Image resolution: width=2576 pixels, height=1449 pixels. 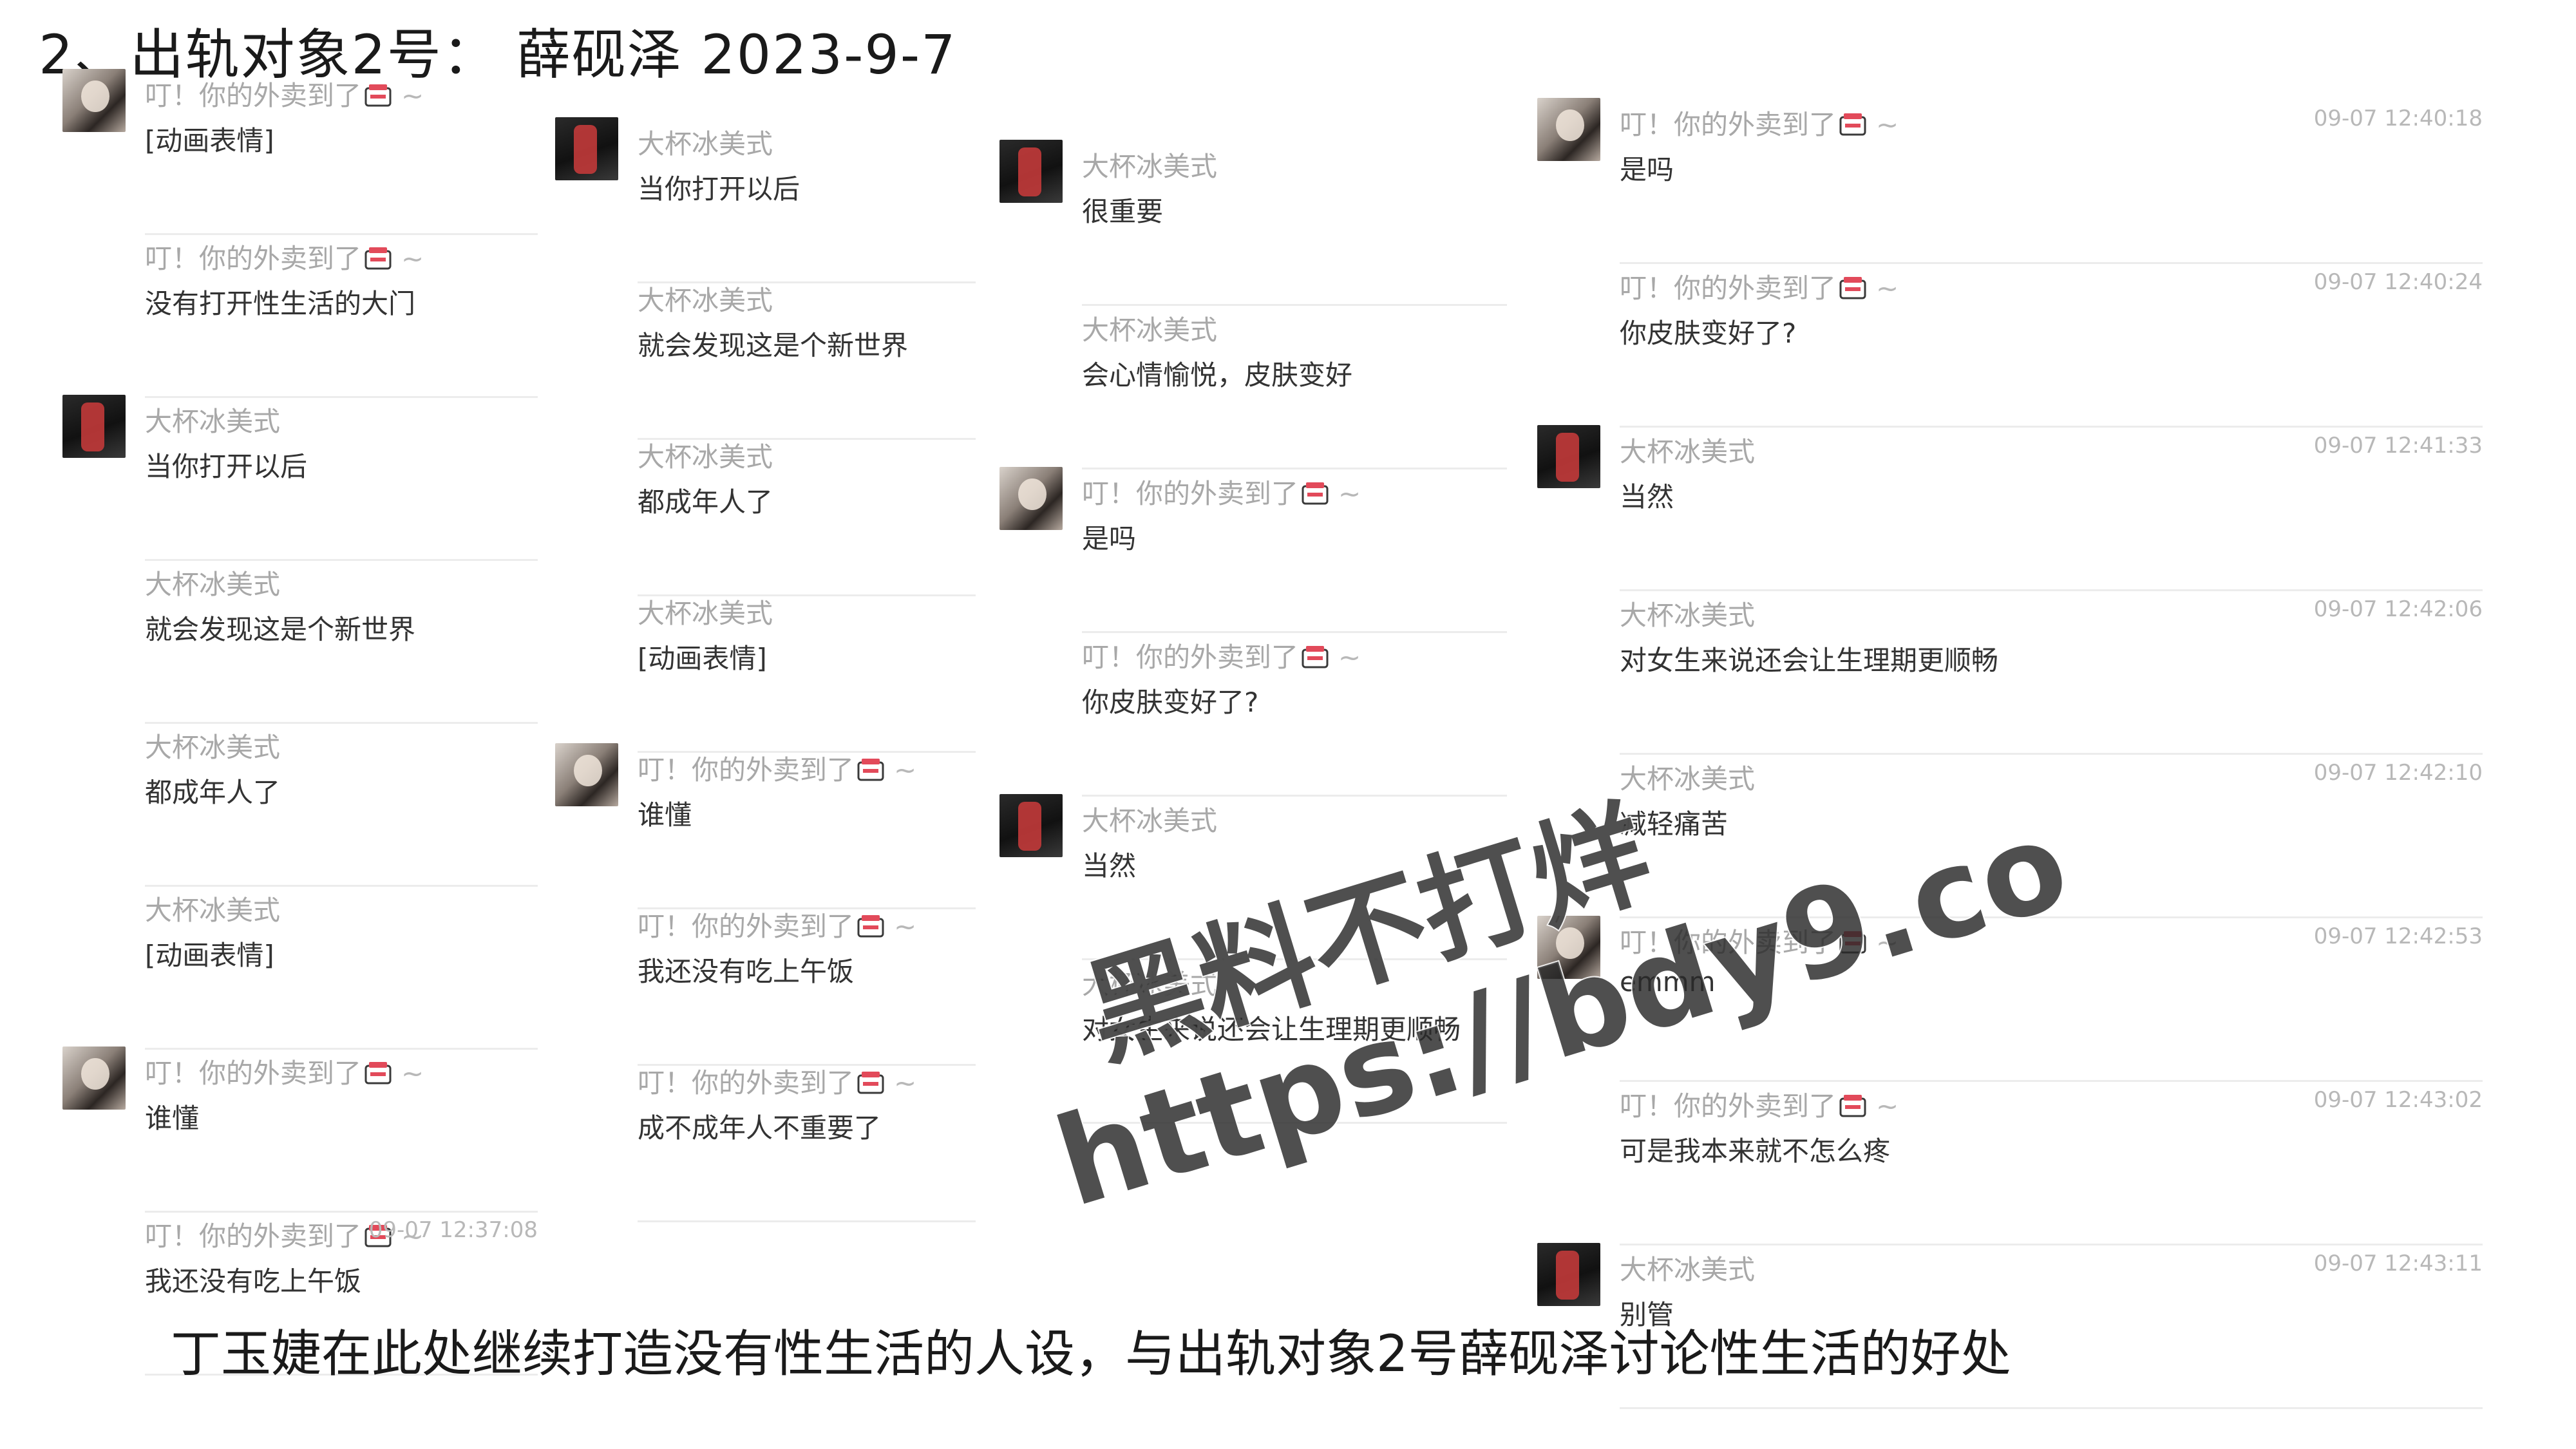 What do you see at coordinates (1253, 550) in the screenshot?
I see `chat-message: 叮！你的外卖到了 ~ 是吗` at bounding box center [1253, 550].